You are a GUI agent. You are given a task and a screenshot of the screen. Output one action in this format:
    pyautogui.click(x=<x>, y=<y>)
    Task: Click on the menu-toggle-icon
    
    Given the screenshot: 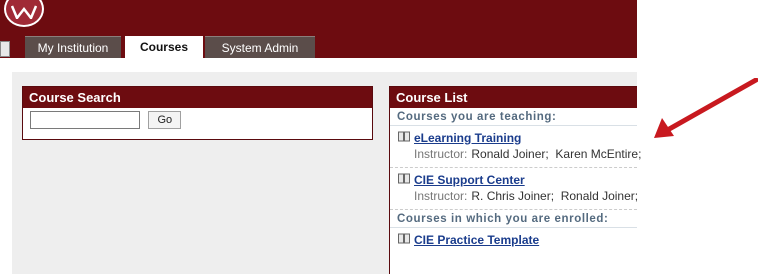 What is the action you would take?
    pyautogui.click(x=5, y=49)
    